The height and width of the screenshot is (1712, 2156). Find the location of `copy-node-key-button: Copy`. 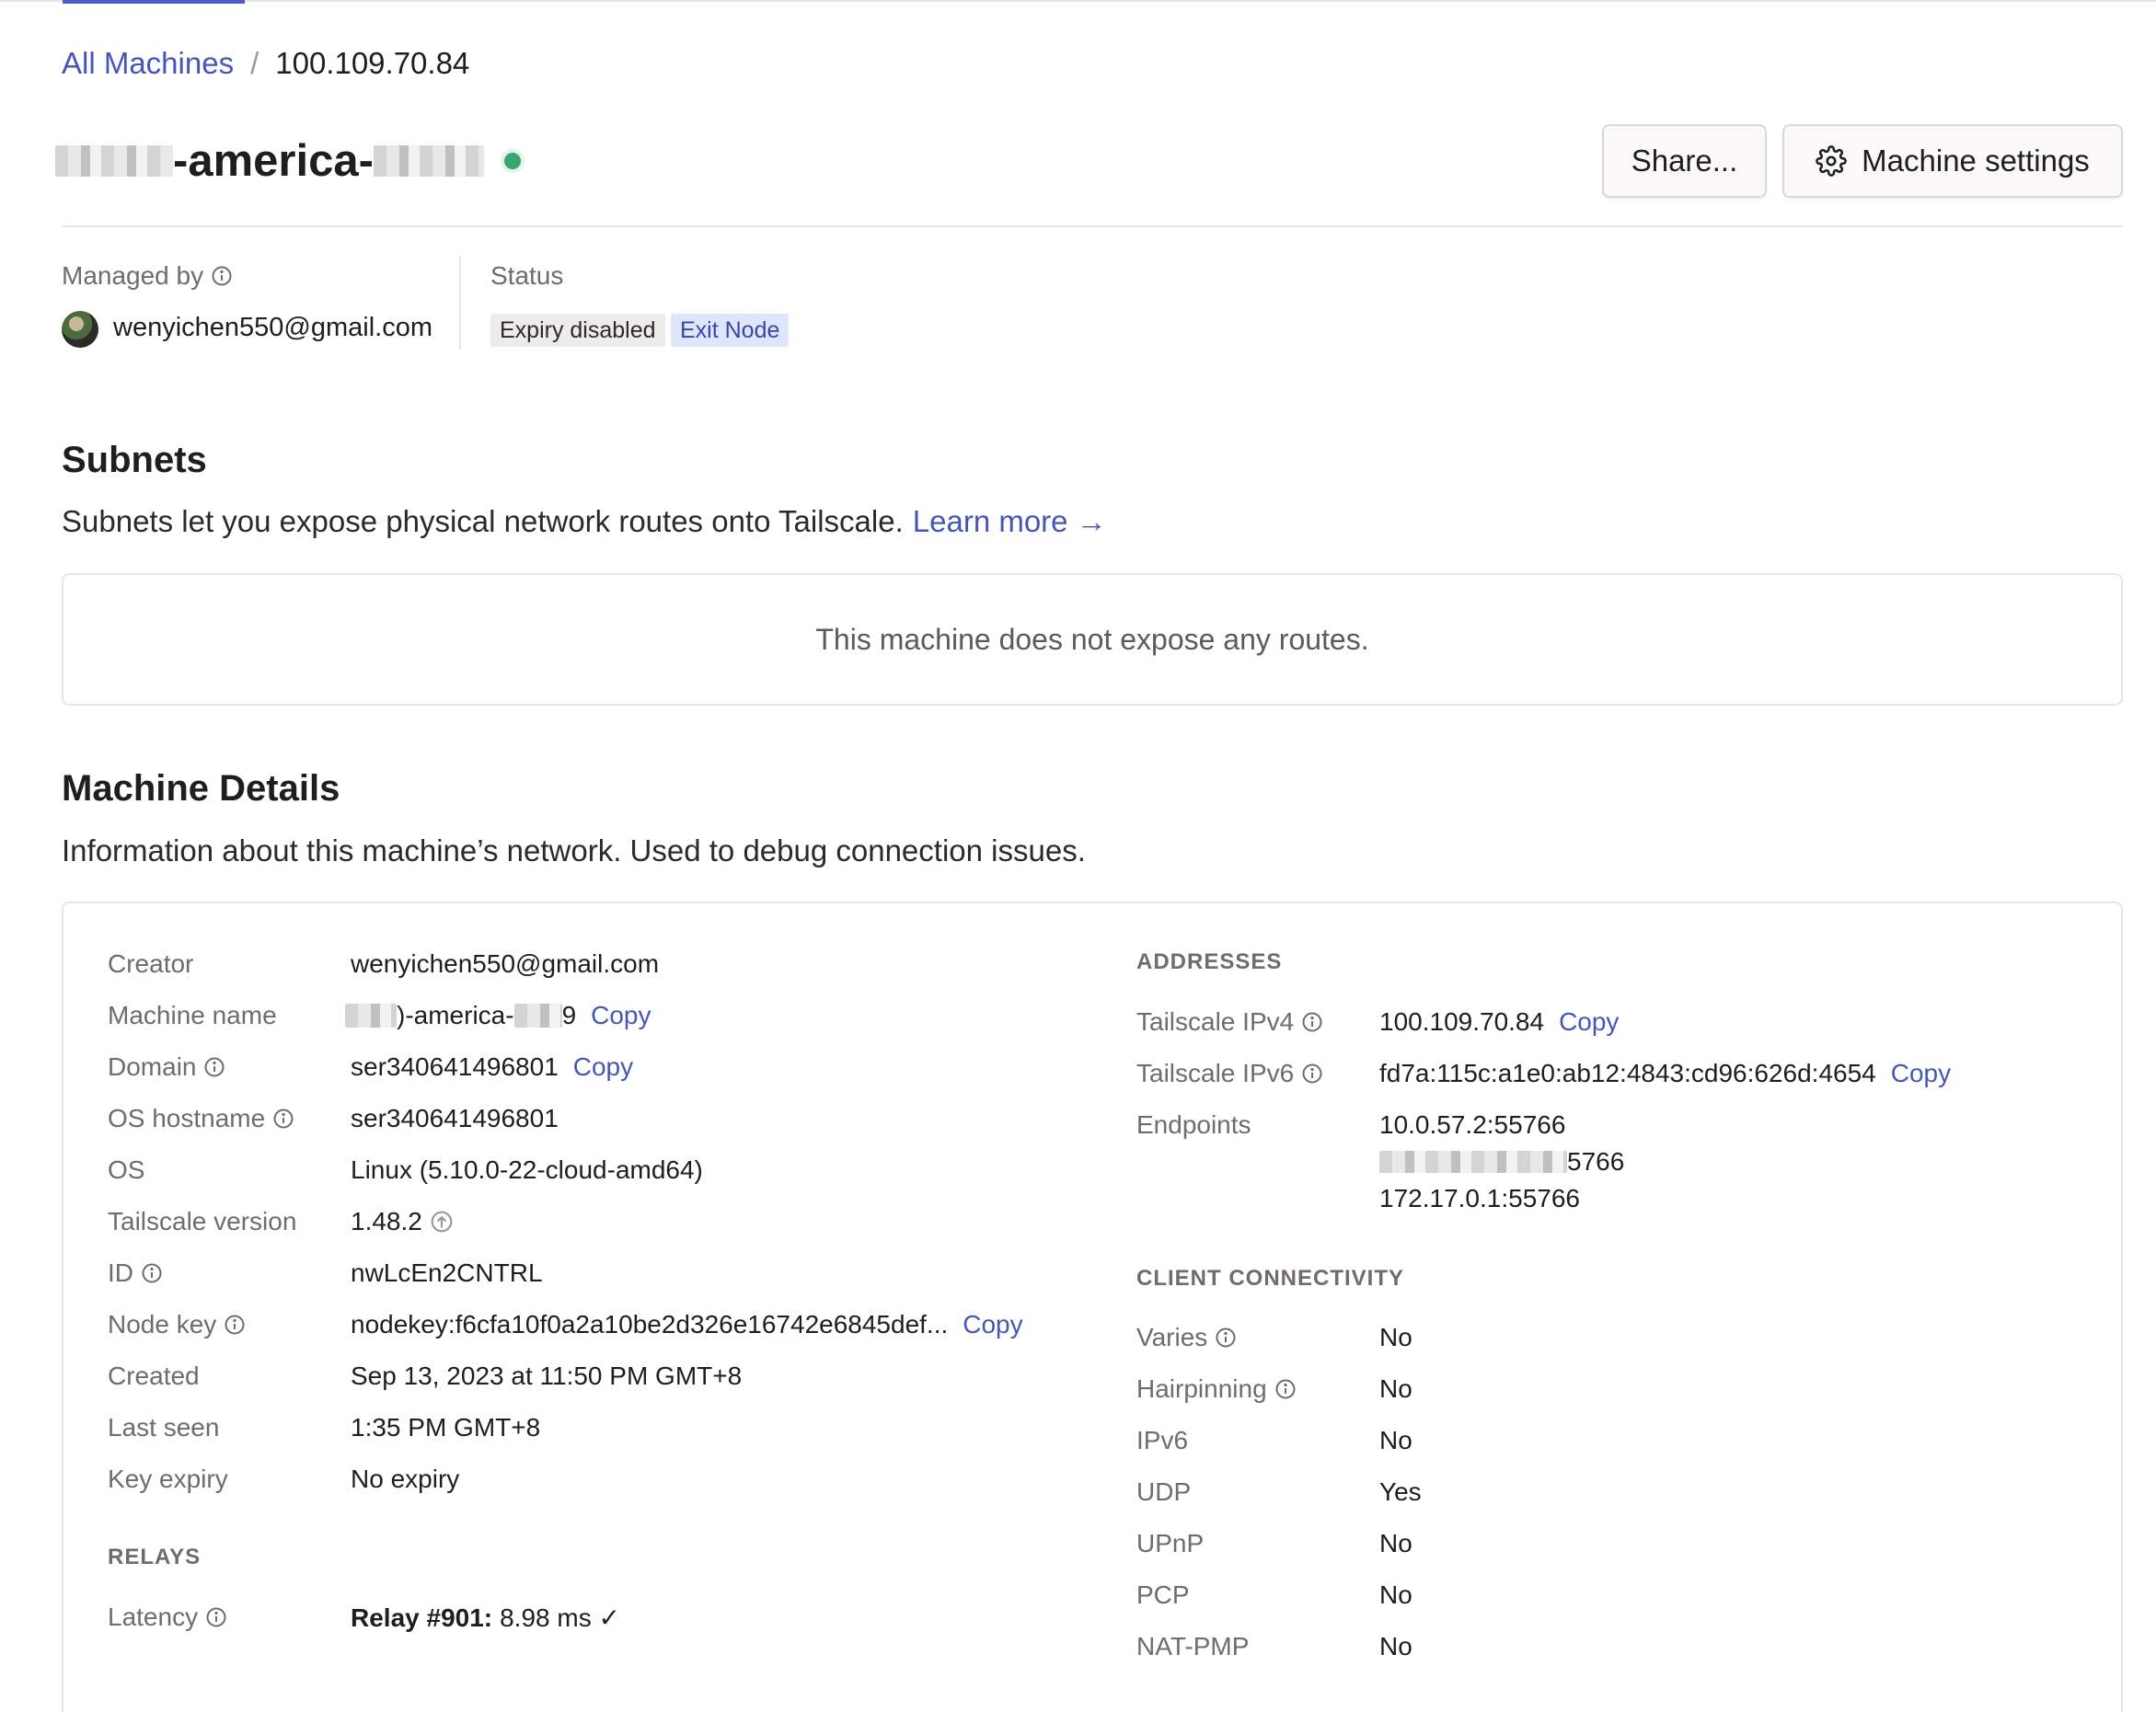

copy-node-key-button: Copy is located at coordinates (992, 1324).